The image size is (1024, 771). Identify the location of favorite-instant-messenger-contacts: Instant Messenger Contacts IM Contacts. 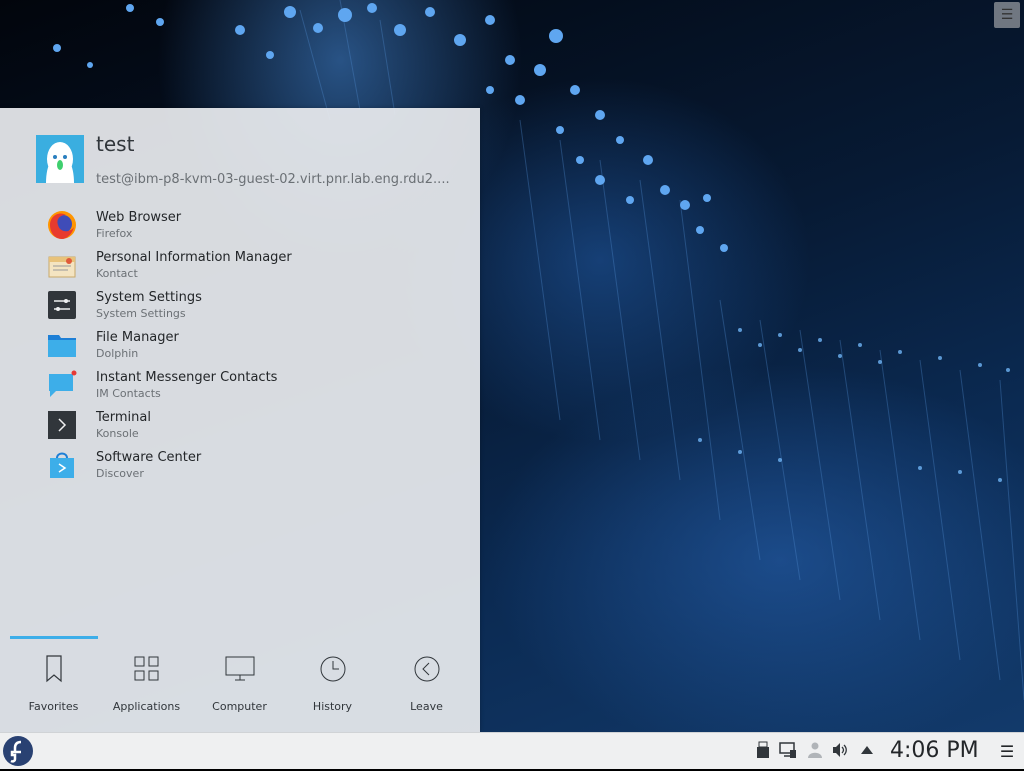
(240, 385).